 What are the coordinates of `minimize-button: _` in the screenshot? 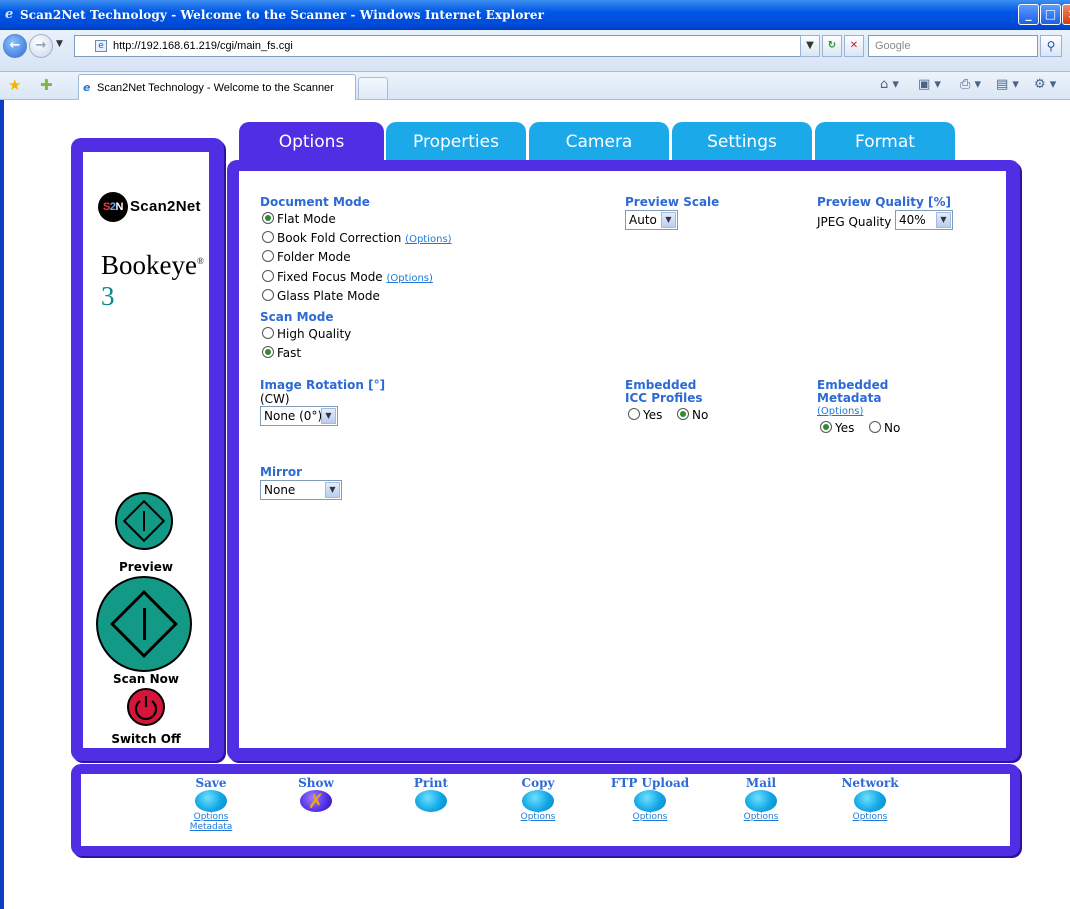 It's located at (1028, 14).